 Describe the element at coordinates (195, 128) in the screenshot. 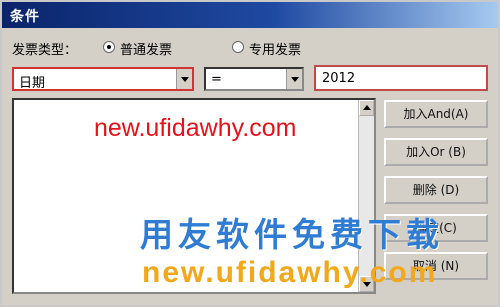

I see `watermark-site-top: new.ufidawhy.com` at that location.